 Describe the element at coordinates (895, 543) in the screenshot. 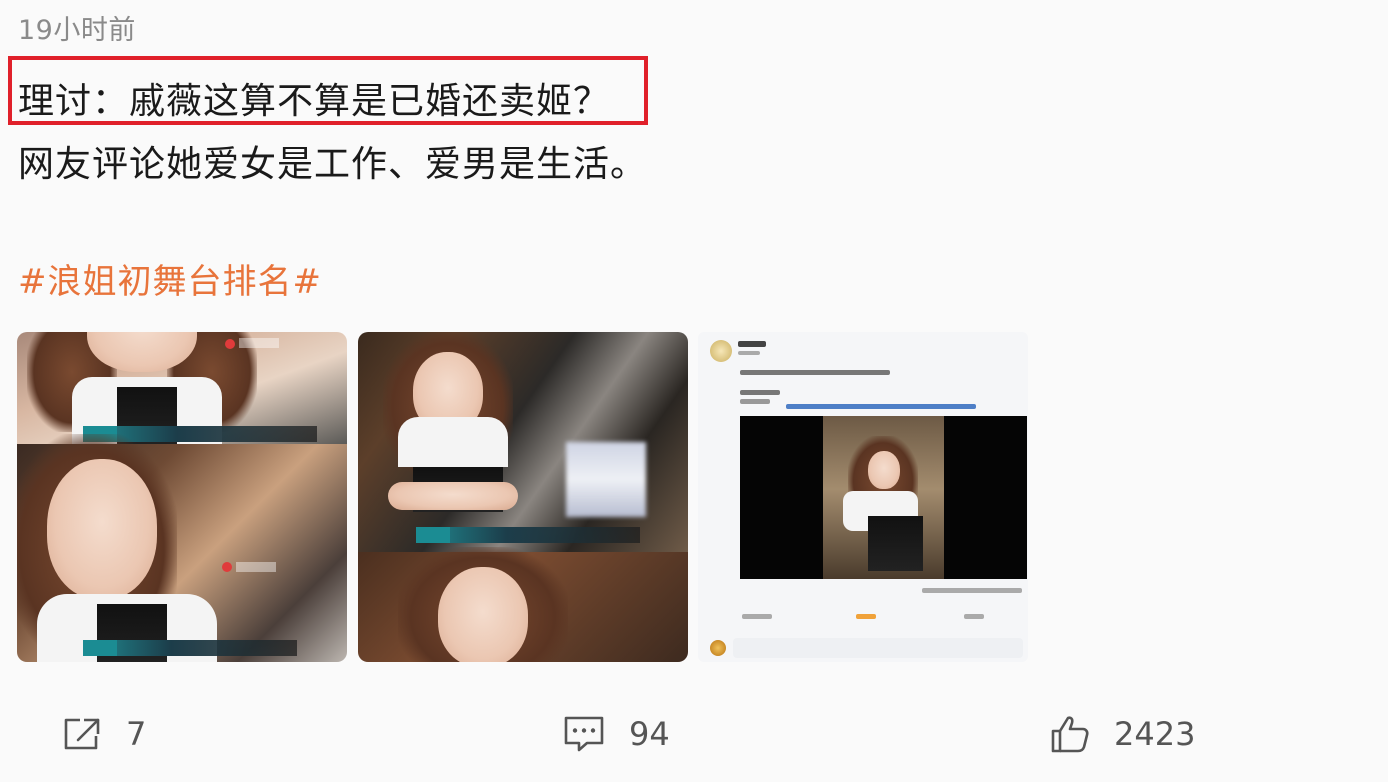

I see `image-tank` at that location.